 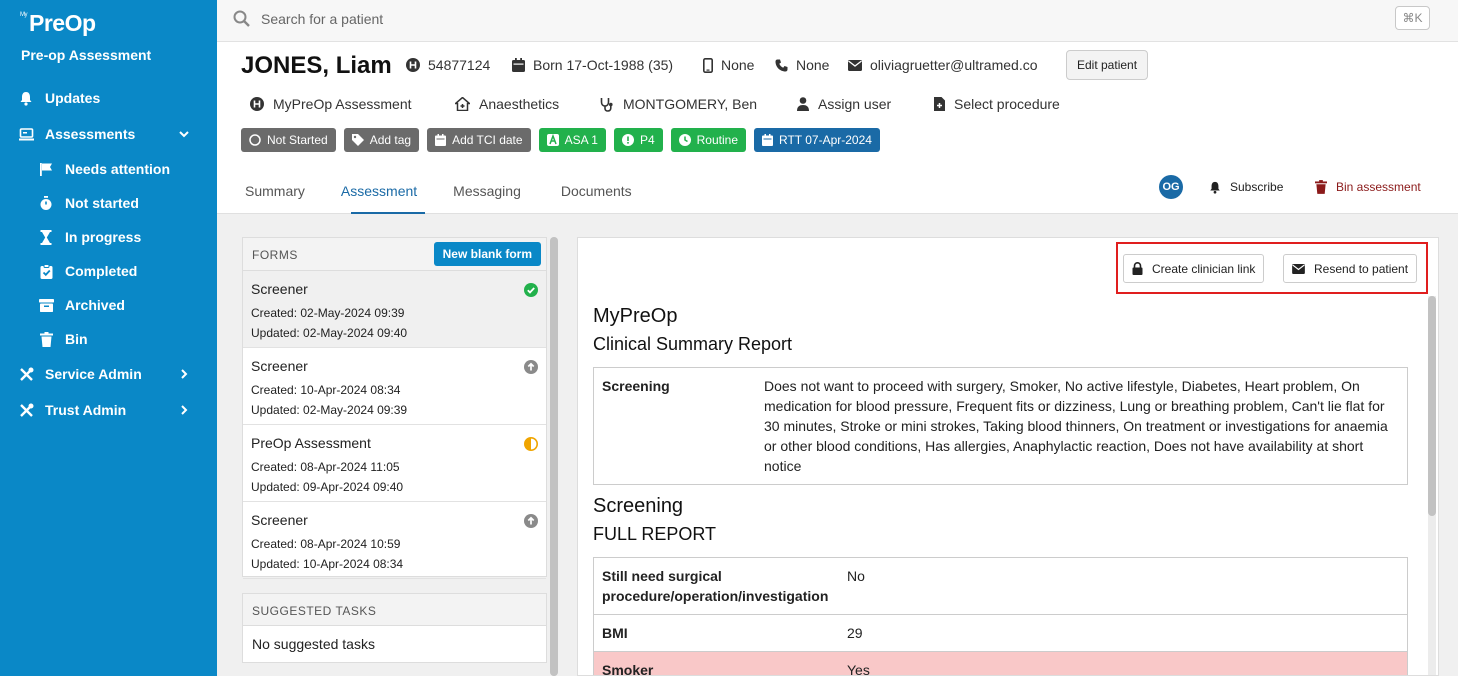 I want to click on sidebar-item-updates: Updates, so click(x=108, y=98).